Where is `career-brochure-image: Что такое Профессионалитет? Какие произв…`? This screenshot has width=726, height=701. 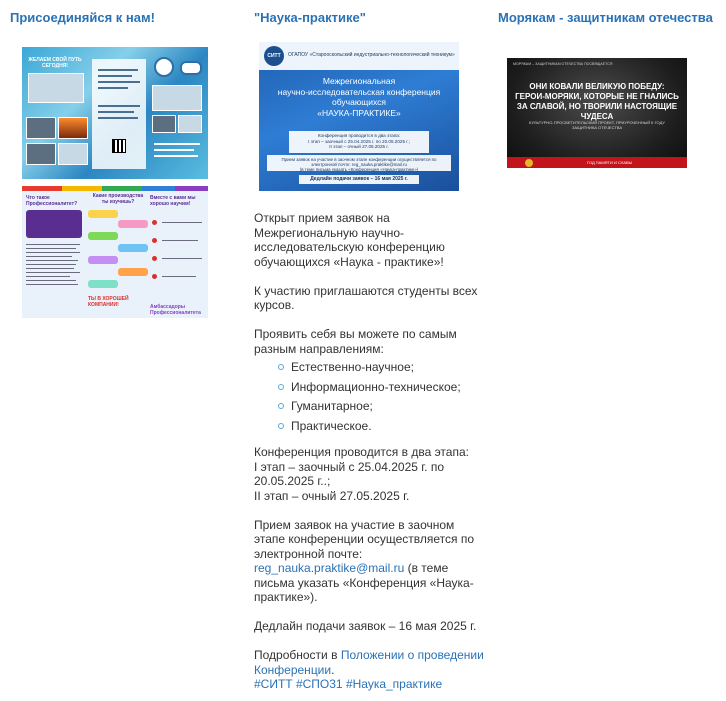 career-brochure-image: Что такое Профессионалитет? Какие произв… is located at coordinates (115, 252).